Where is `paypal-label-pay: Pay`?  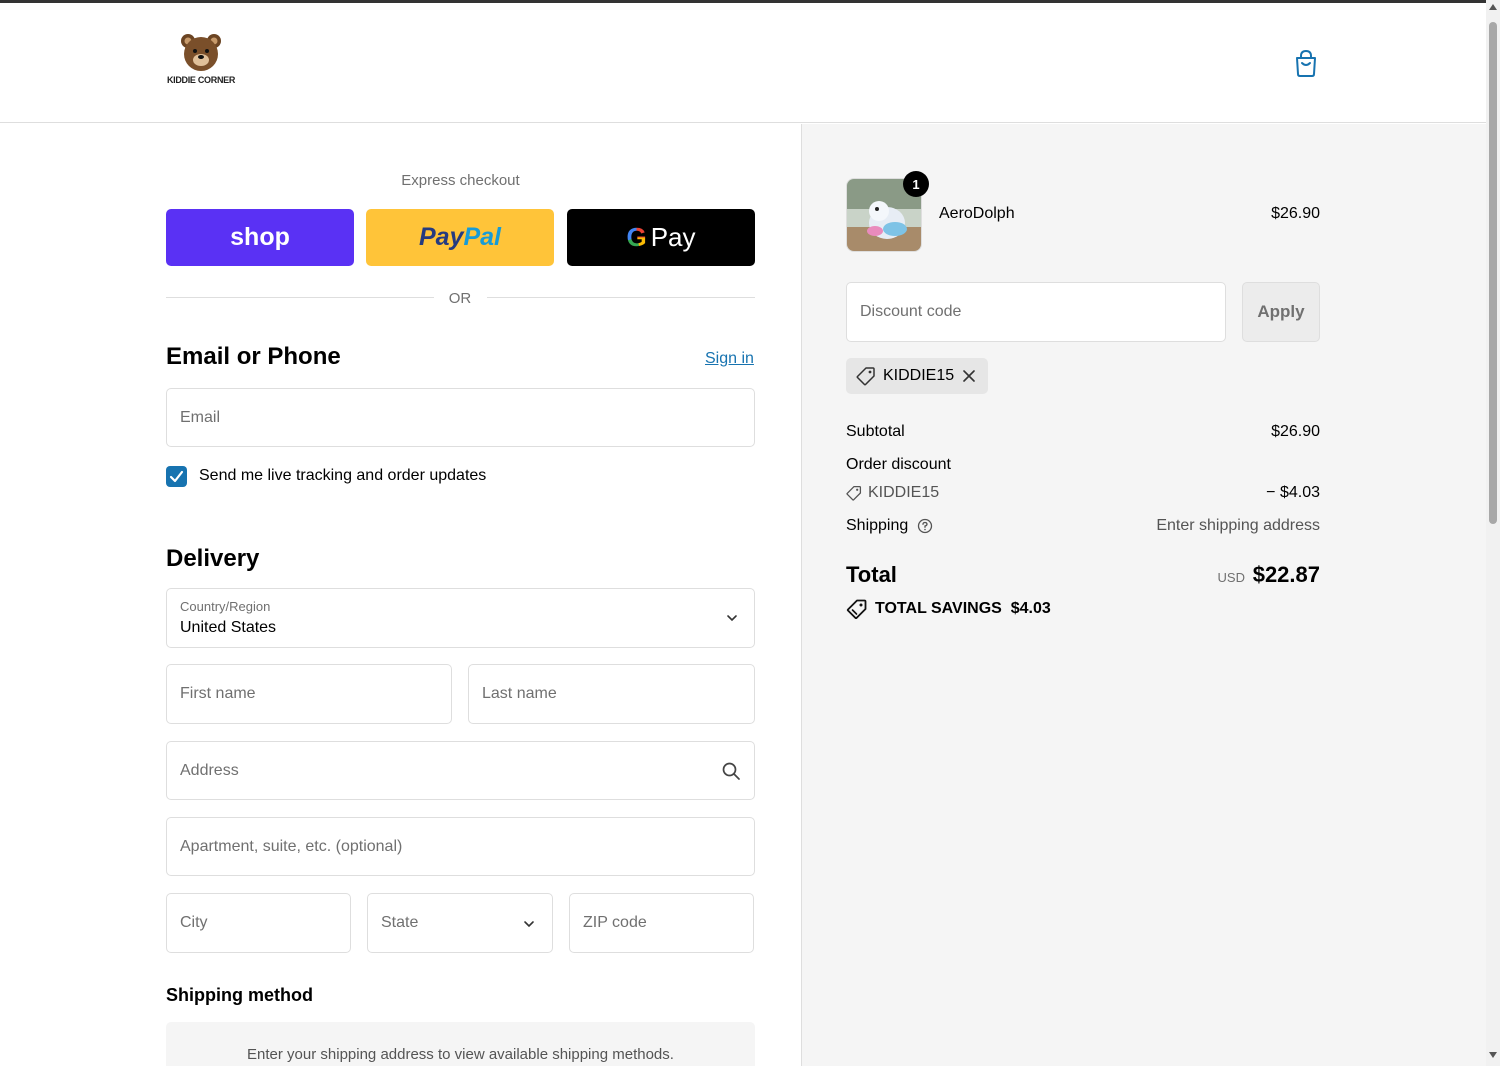
paypal-label-pay: Pay is located at coordinates (441, 237).